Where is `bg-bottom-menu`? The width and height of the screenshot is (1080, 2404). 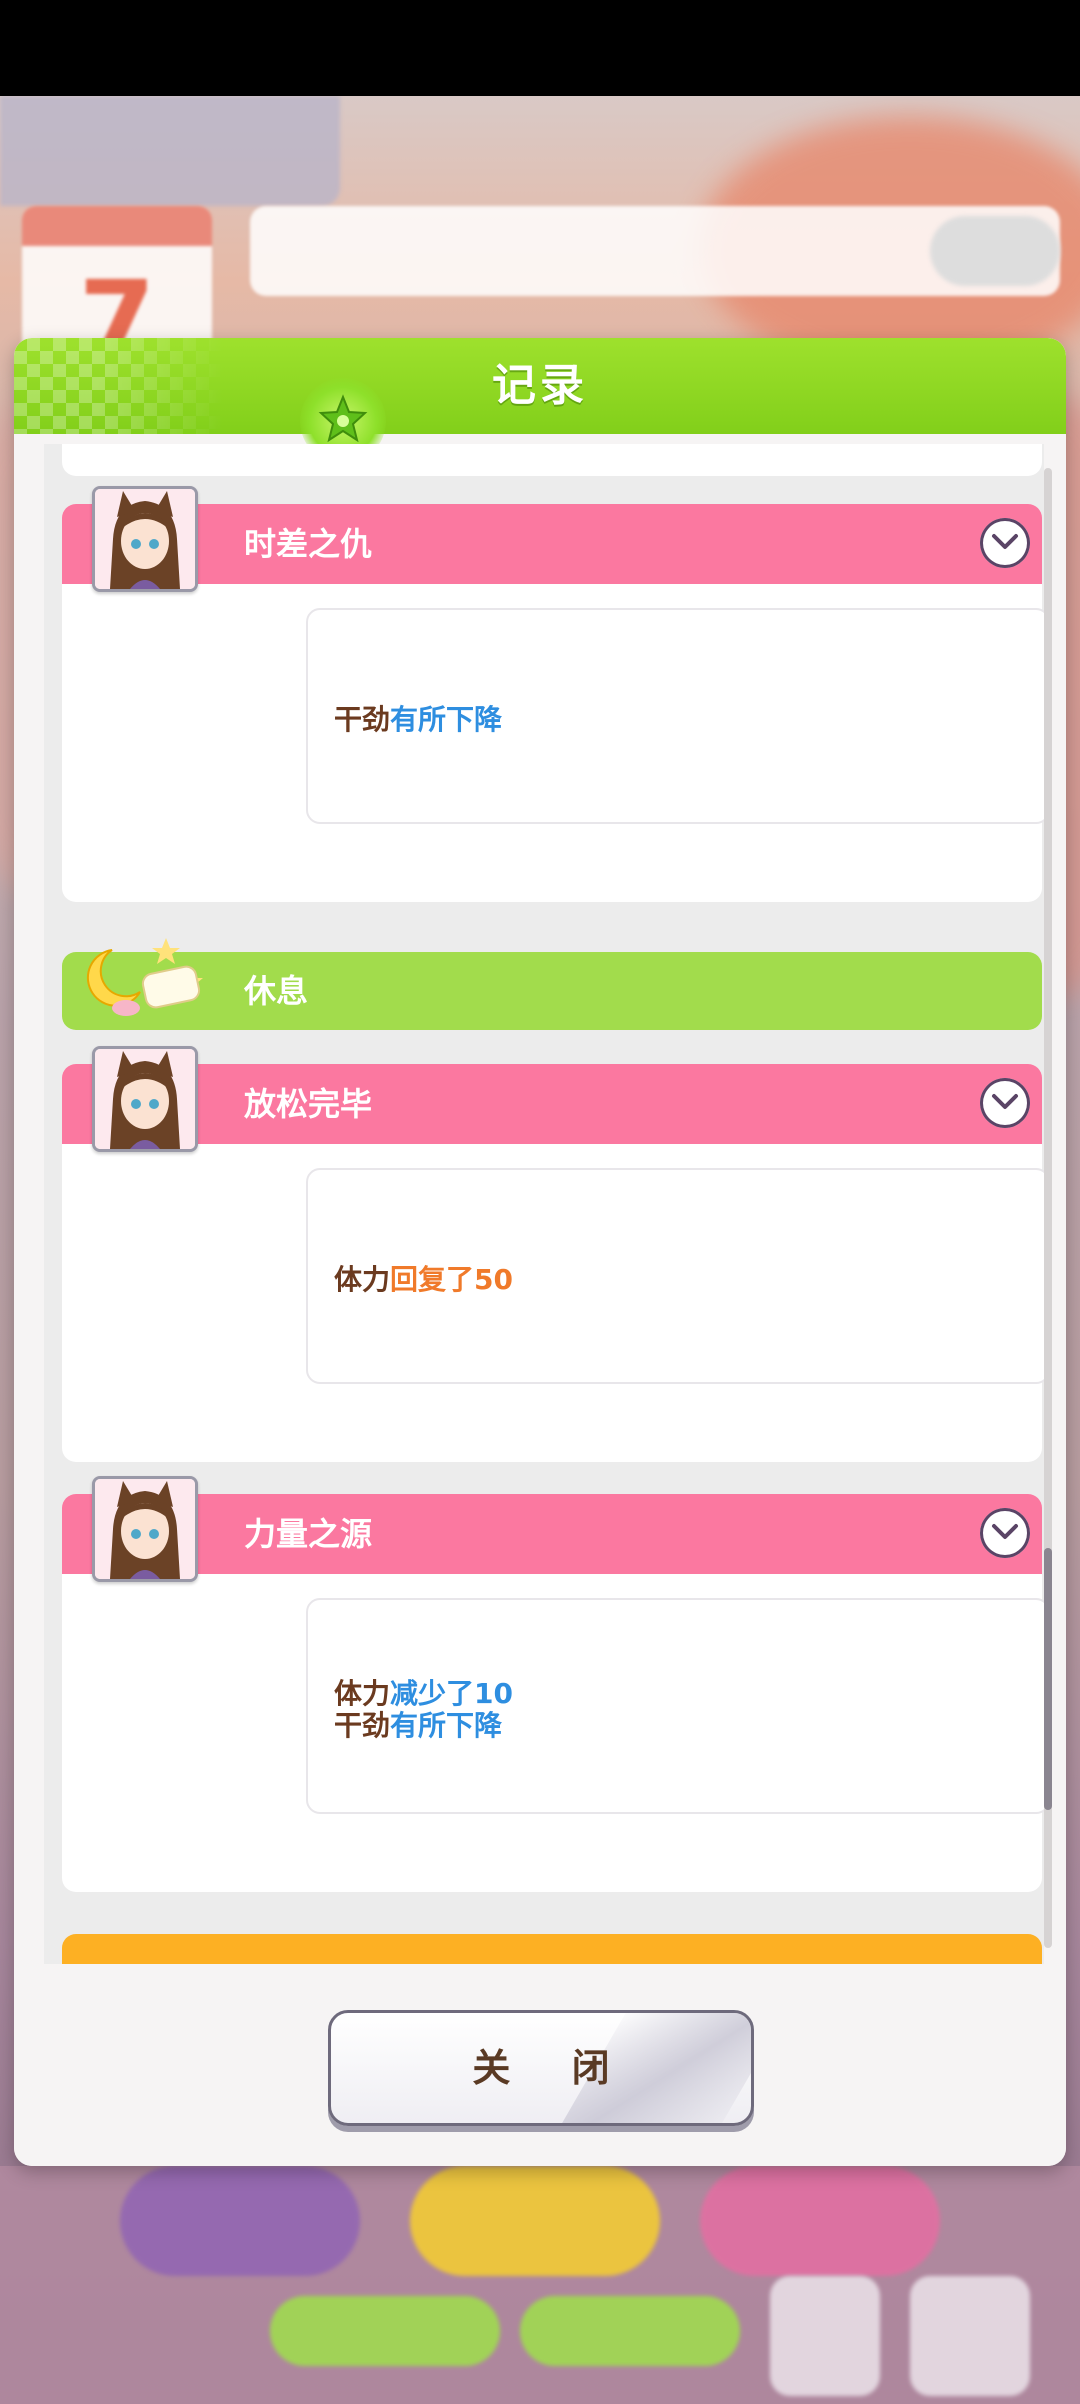
bg-bottom-menu is located at coordinates (540, 2285).